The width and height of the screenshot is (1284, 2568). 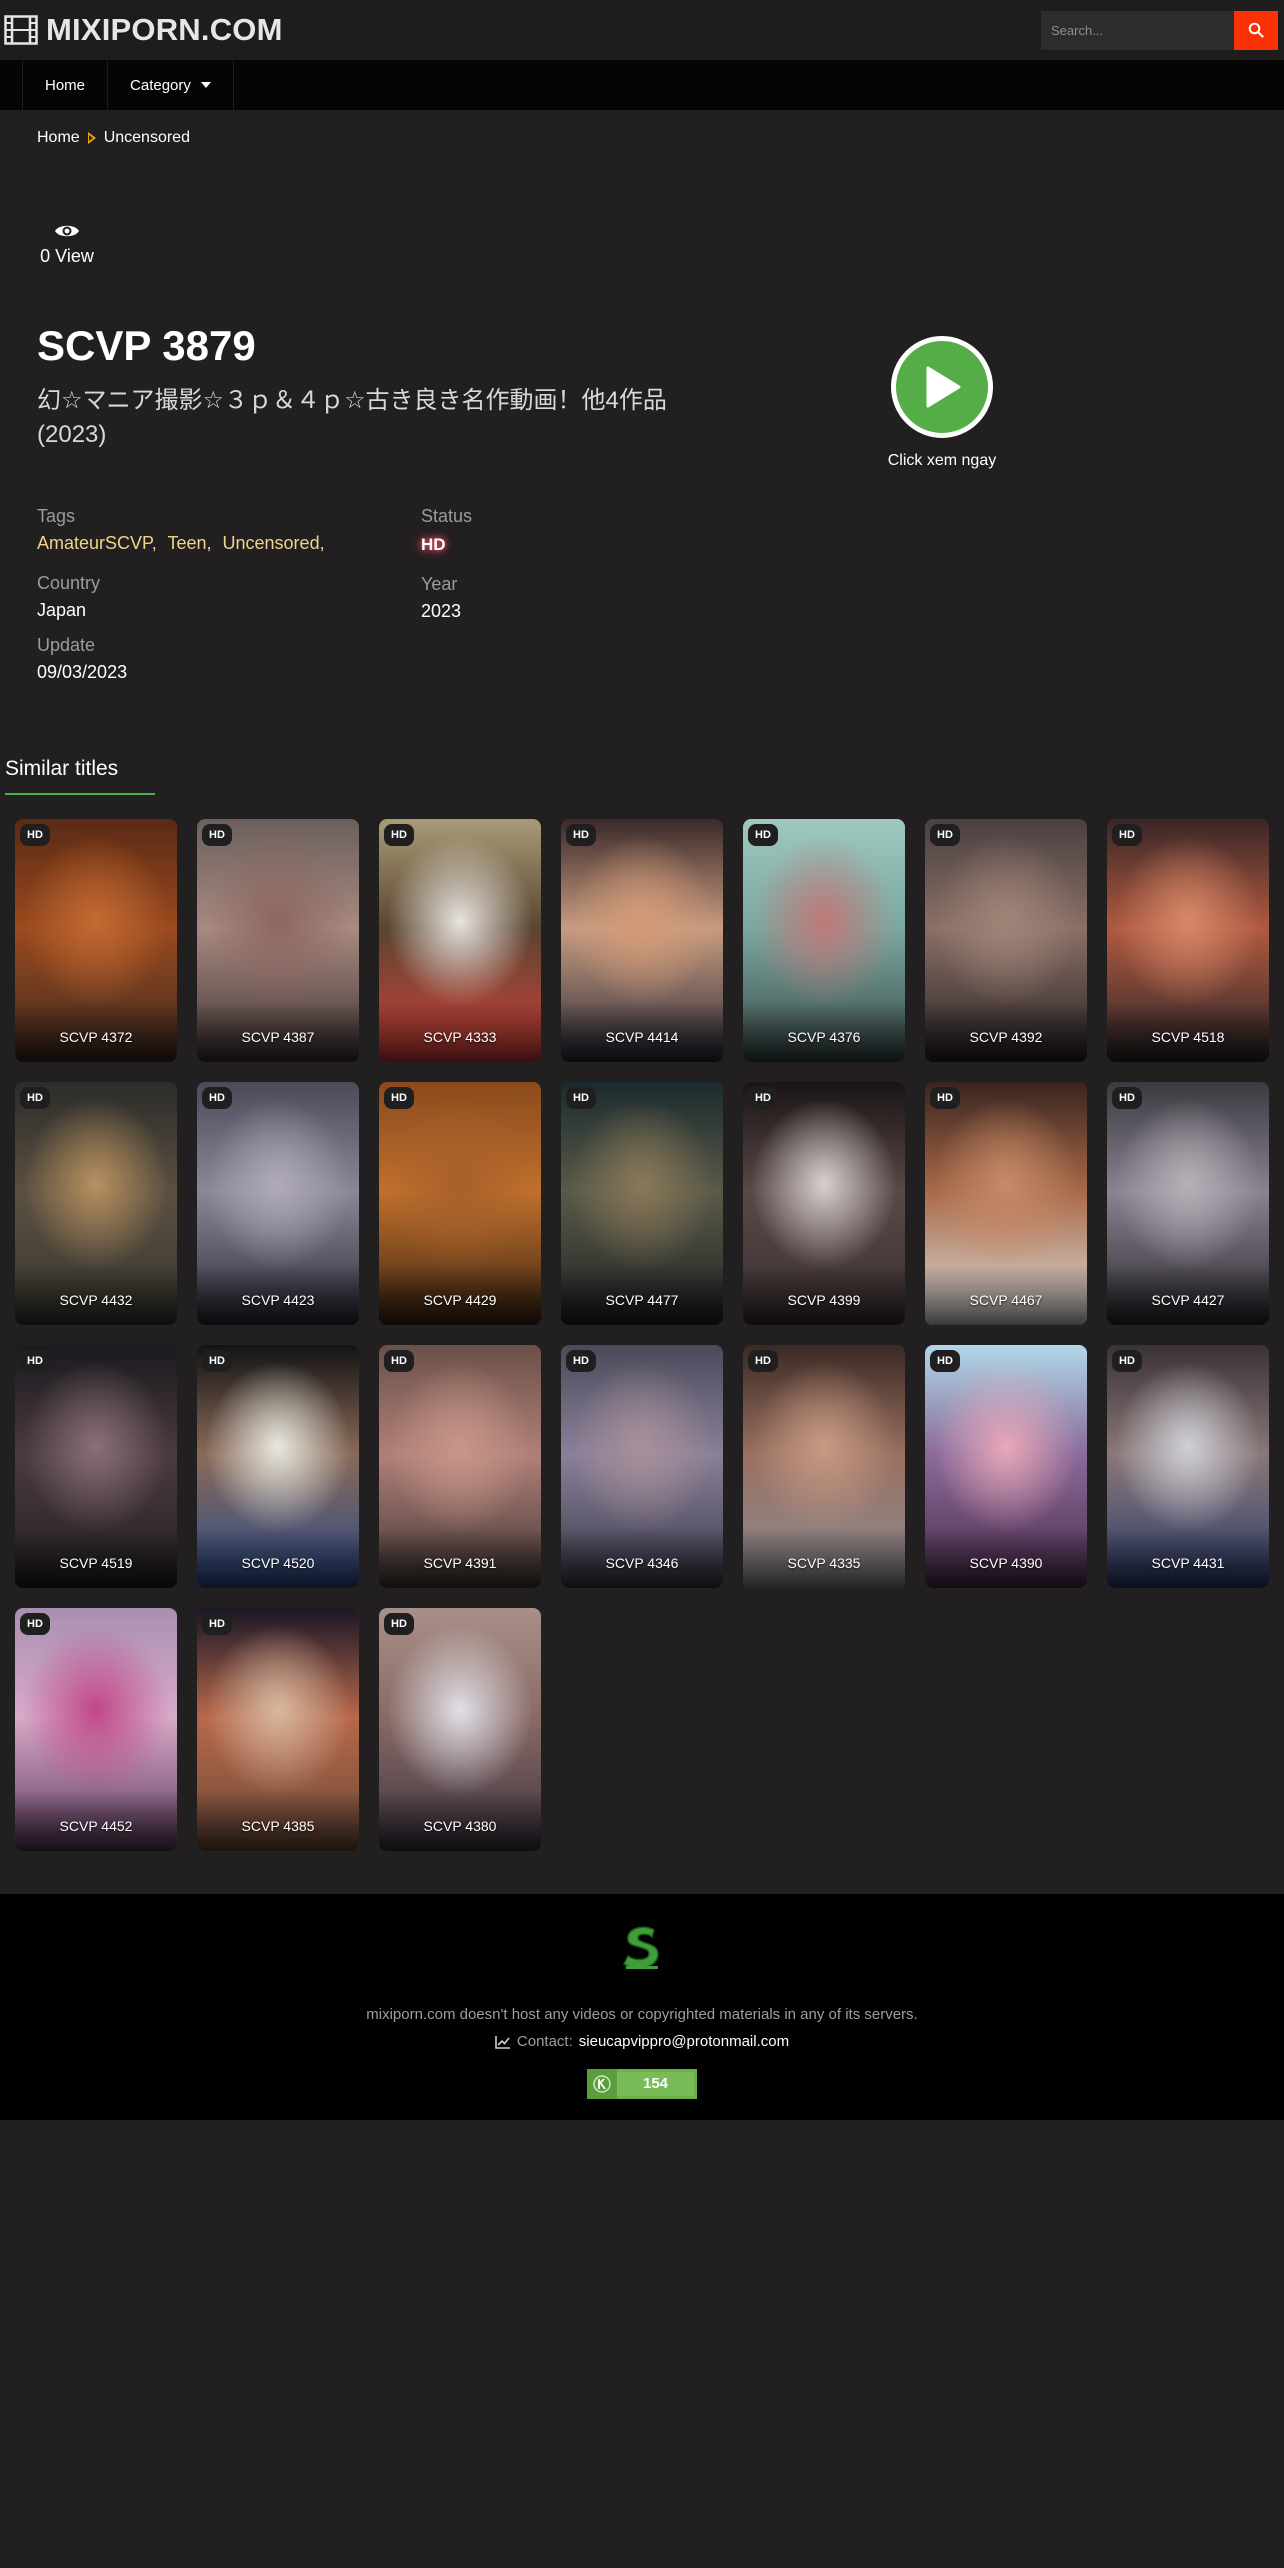 I want to click on card-title: SCVP 4372, so click(x=96, y=1037).